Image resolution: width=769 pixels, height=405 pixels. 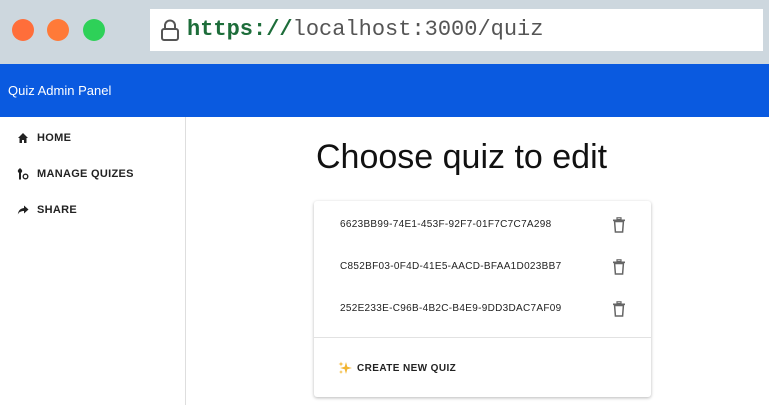 What do you see at coordinates (85, 174) in the screenshot?
I see `sidebar-item-label: MANAGE QUIZES` at bounding box center [85, 174].